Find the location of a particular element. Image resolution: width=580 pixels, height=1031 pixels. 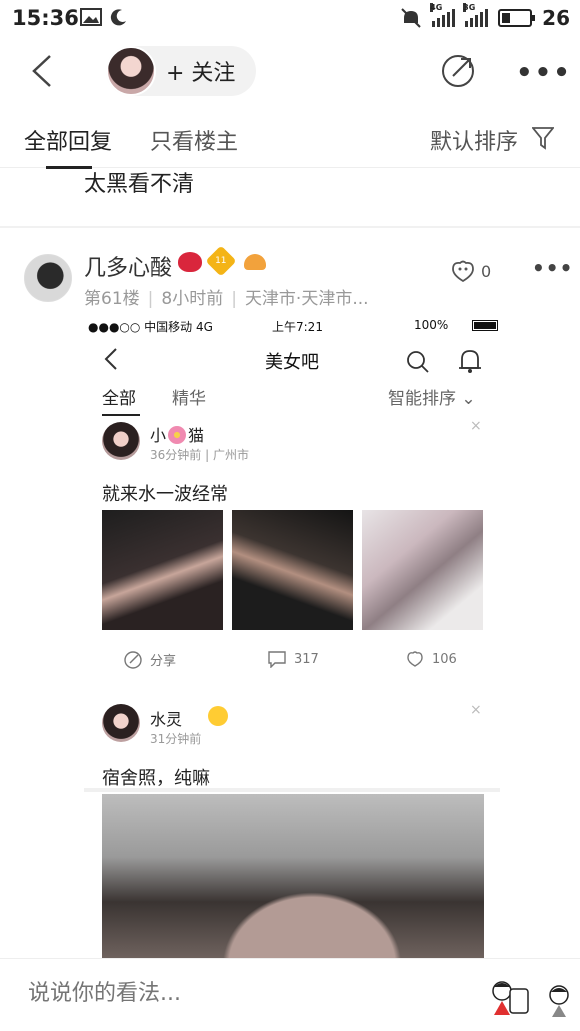

mute-icon is located at coordinates (411, 18).